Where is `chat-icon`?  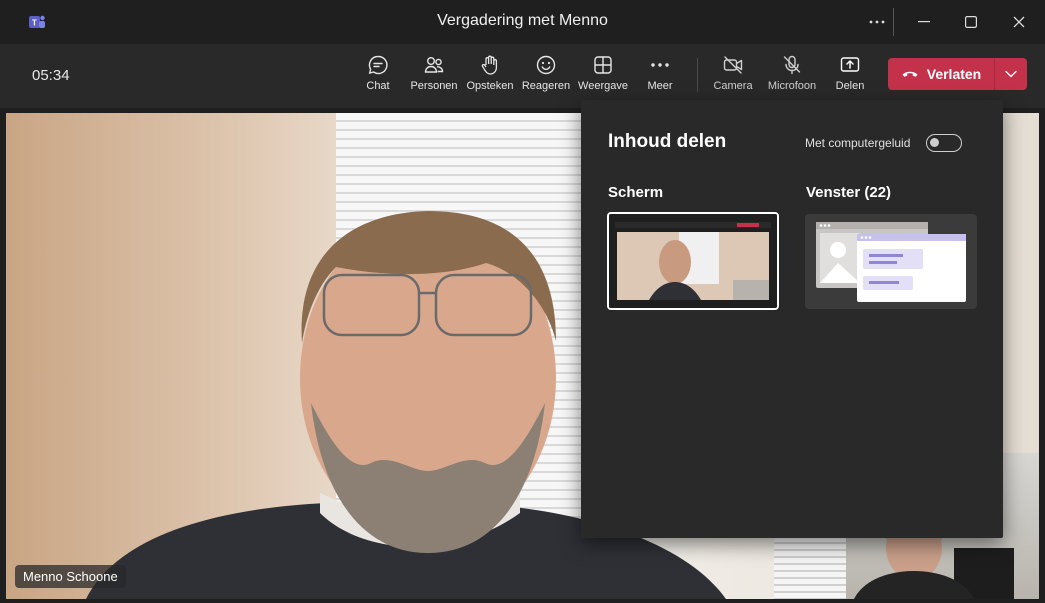
chat-icon is located at coordinates (378, 65).